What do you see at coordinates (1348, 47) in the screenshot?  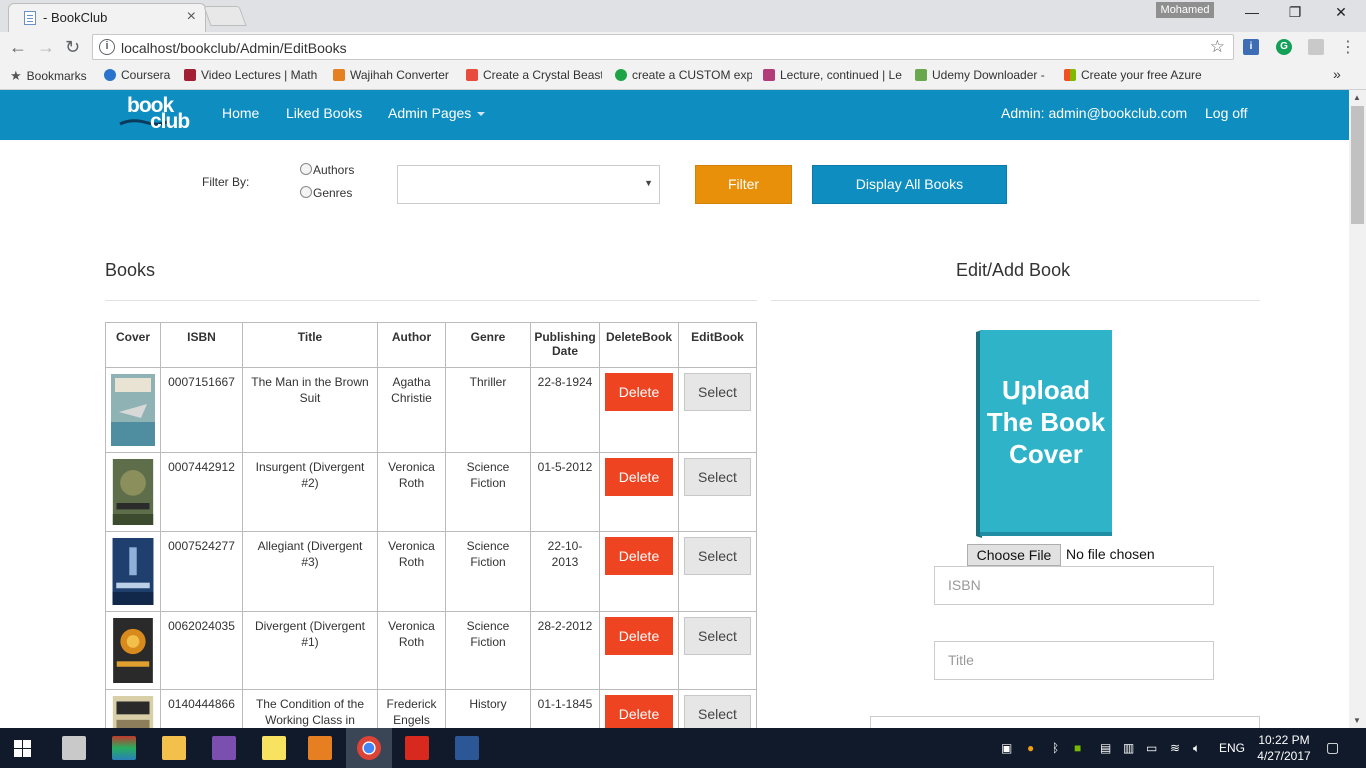 I see `browser-menu-icon: ⋮` at bounding box center [1348, 47].